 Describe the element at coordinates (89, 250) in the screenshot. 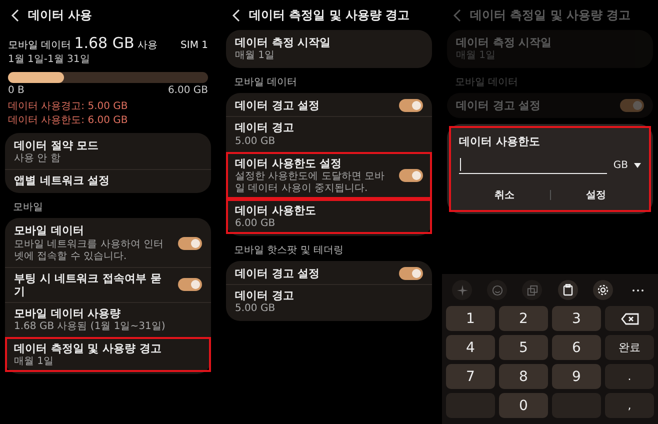

I see `setting-subtitle: 모바일 네트워크를 사용하여 인터넷에 접속할 수 있습니다.` at that location.